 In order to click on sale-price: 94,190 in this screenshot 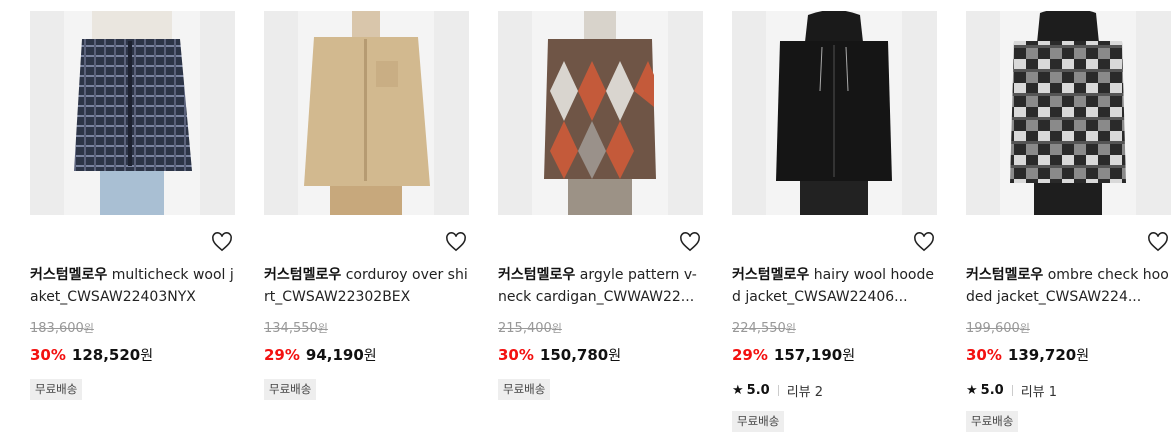, I will do `click(334, 355)`.